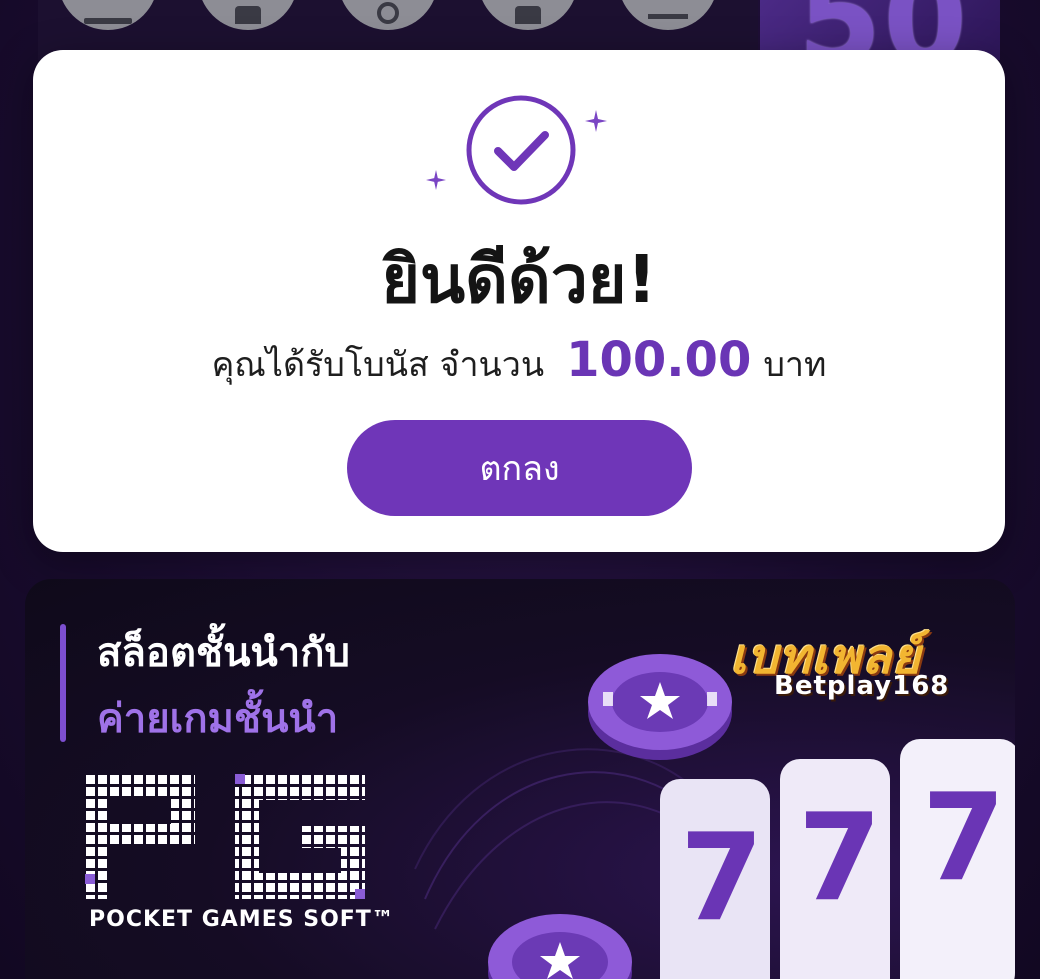 The image size is (1040, 979). Describe the element at coordinates (388, 15) in the screenshot. I see `support-icon` at that location.